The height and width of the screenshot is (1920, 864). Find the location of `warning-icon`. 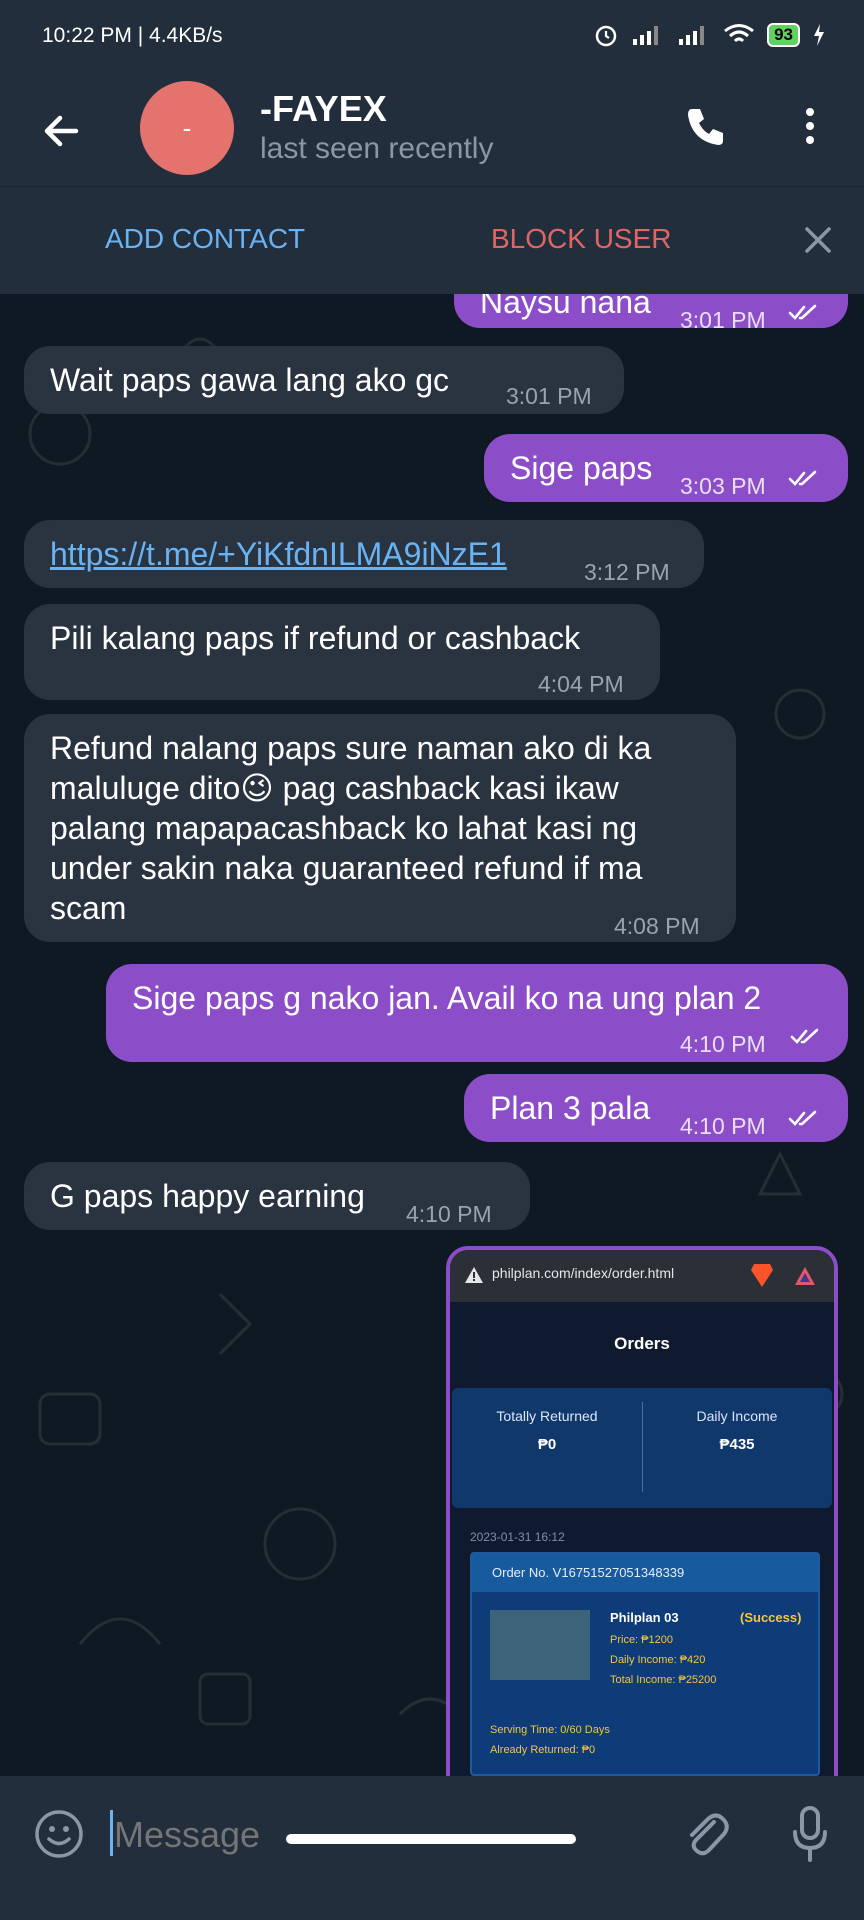

warning-icon is located at coordinates (474, 1275).